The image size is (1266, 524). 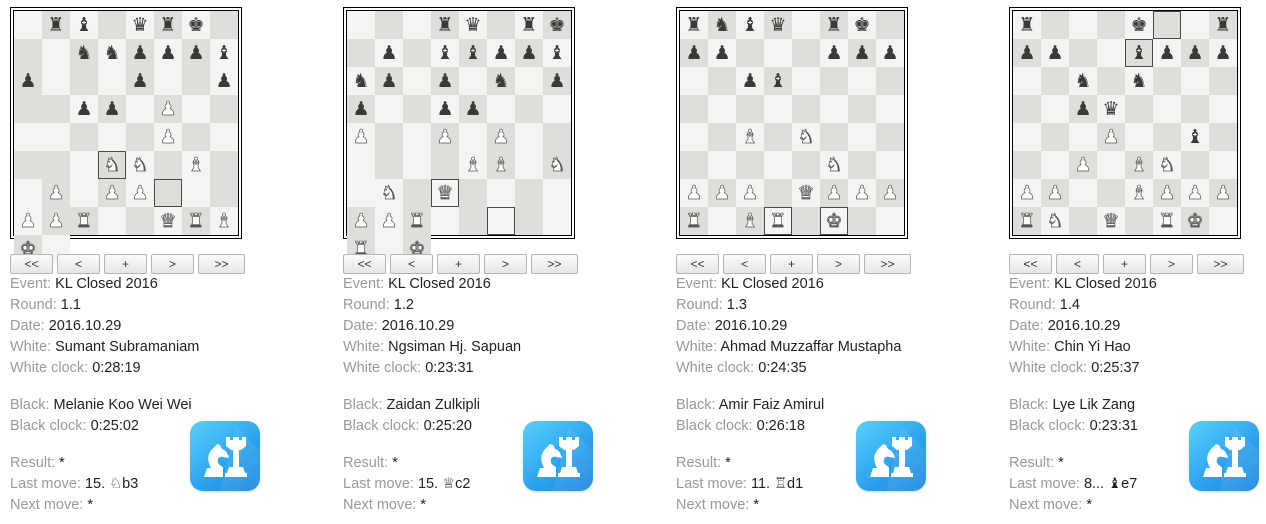 I want to click on square-d8: ♛, so click(x=778, y=25).